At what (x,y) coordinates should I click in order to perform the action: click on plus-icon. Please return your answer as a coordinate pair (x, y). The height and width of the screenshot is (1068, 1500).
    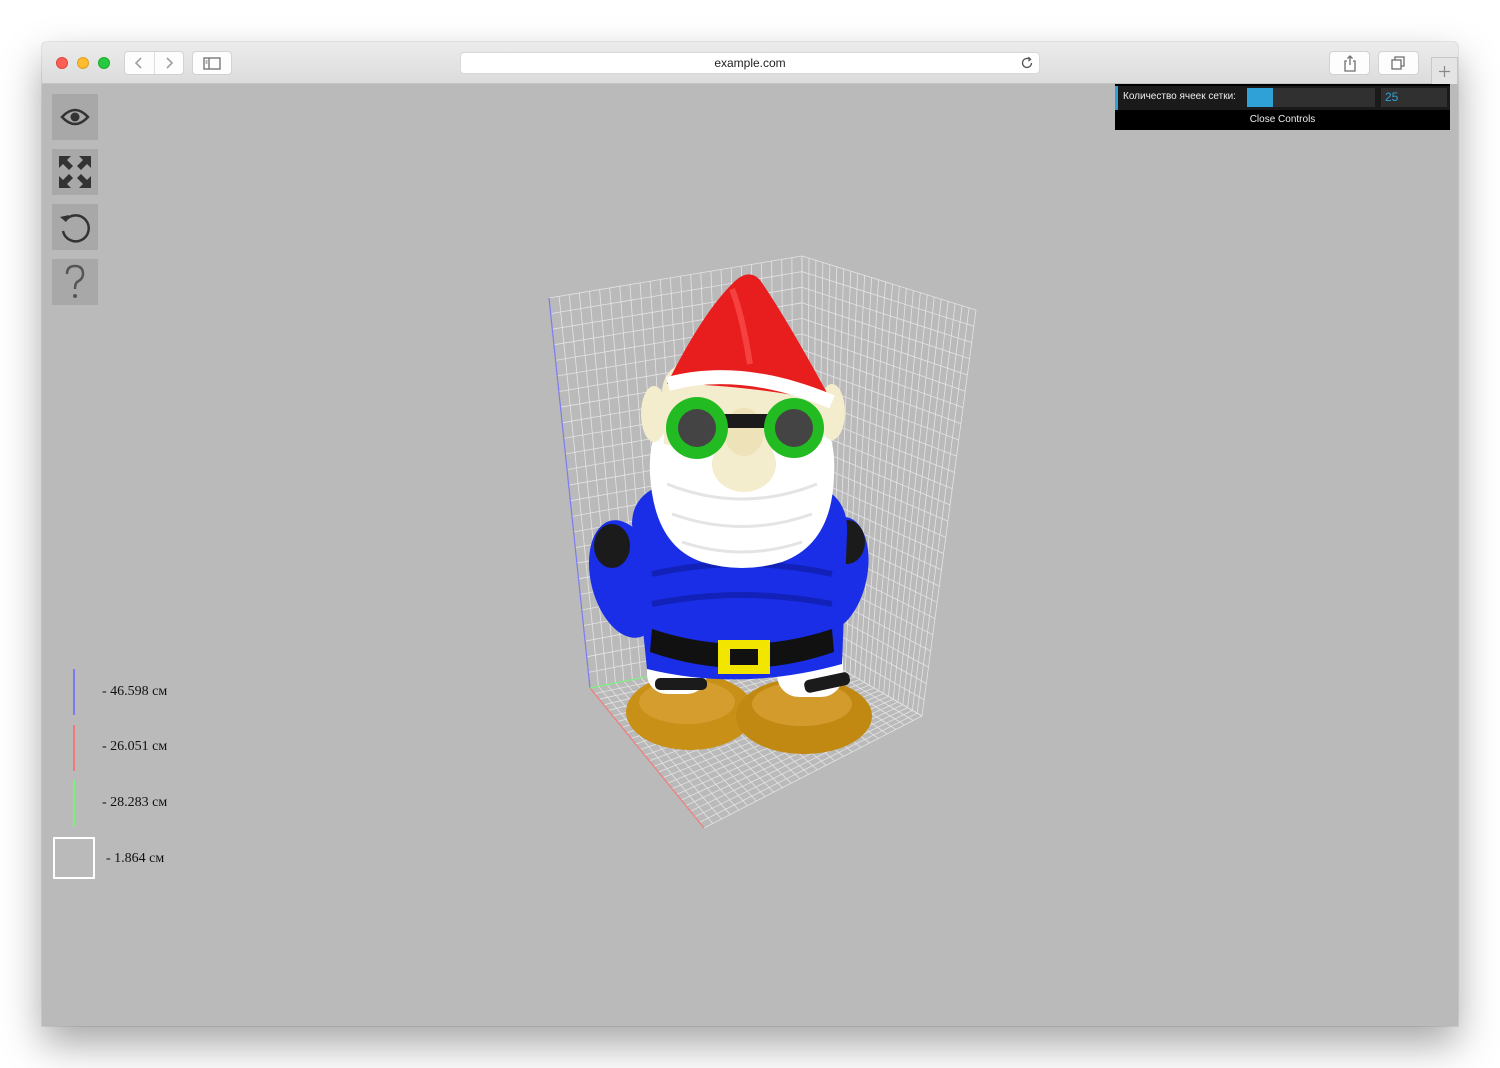
    Looking at the image, I should click on (1444, 71).